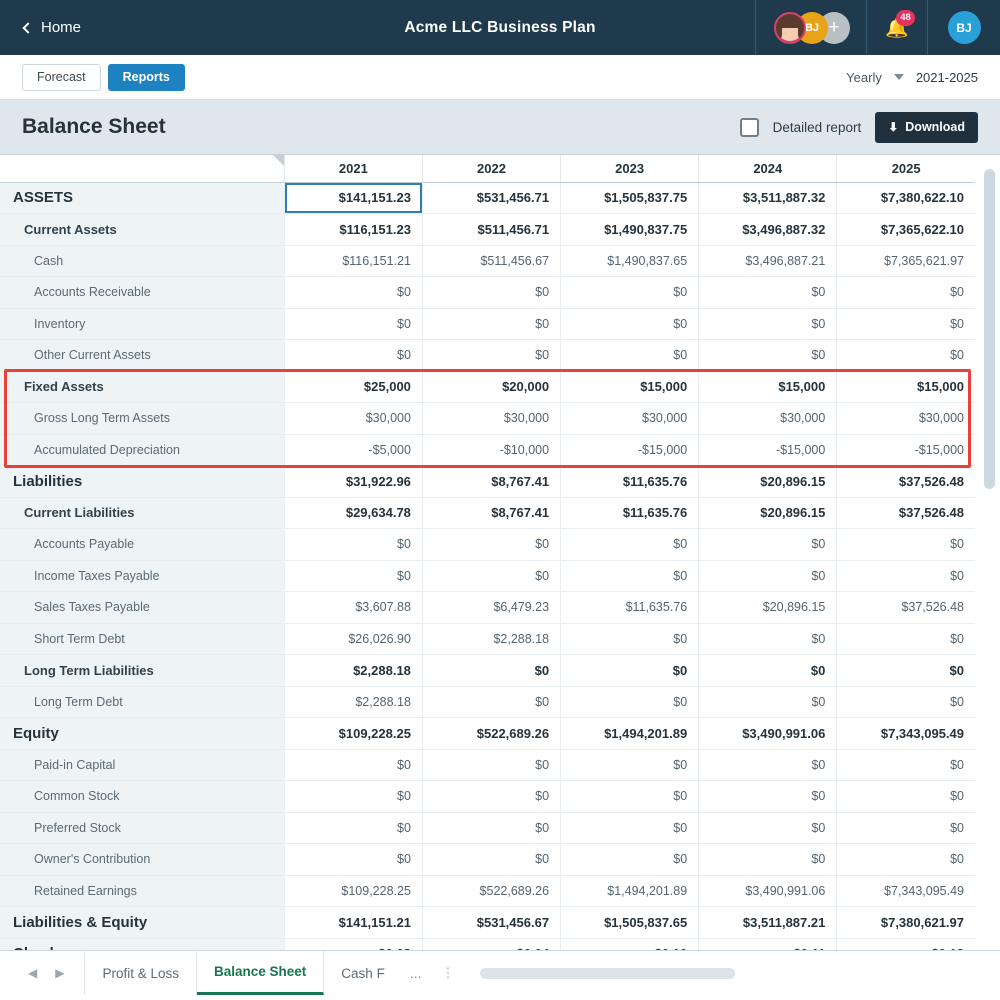 The width and height of the screenshot is (1000, 1000). What do you see at coordinates (353, 261) in the screenshot?
I see `table-cell: $116,151.21` at bounding box center [353, 261].